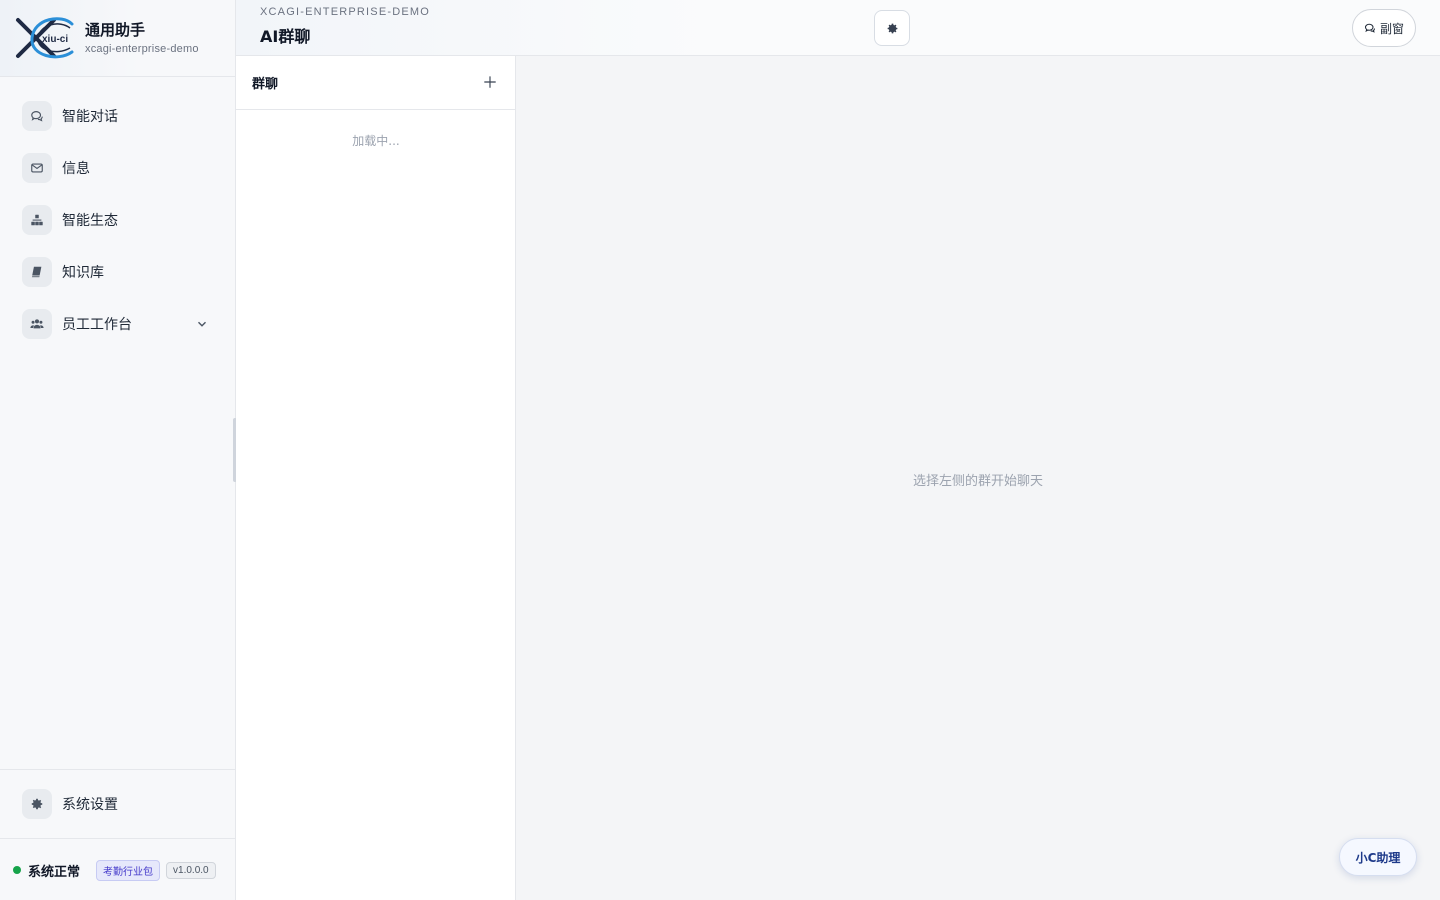 This screenshot has width=1440, height=900. Describe the element at coordinates (490, 82) in the screenshot. I see `add-group-icon` at that location.